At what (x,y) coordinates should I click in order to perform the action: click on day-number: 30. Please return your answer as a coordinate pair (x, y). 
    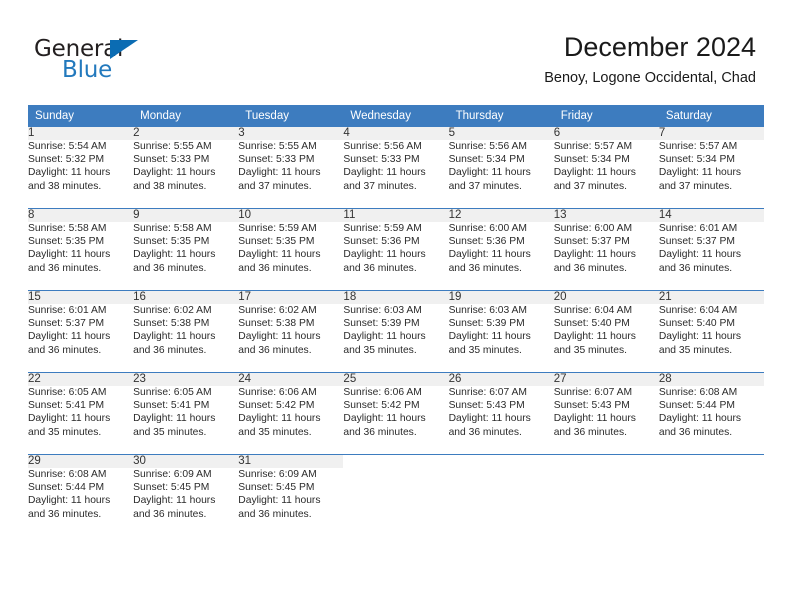
    Looking at the image, I should click on (186, 461).